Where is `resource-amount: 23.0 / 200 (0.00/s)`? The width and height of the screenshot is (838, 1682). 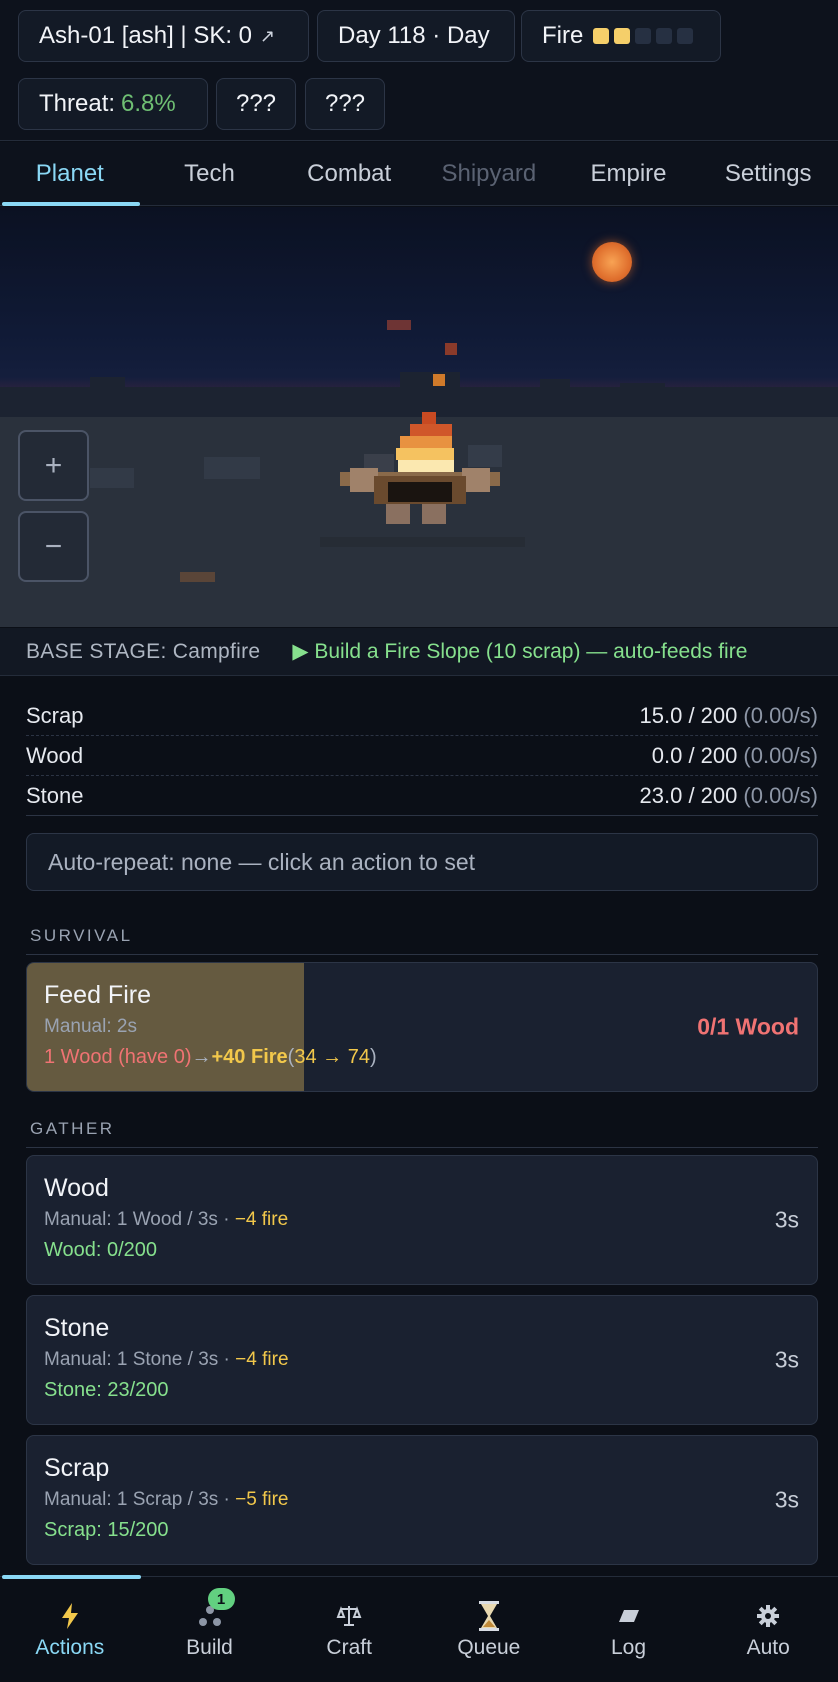
resource-amount: 23.0 / 200 (0.00/s) is located at coordinates (728, 795).